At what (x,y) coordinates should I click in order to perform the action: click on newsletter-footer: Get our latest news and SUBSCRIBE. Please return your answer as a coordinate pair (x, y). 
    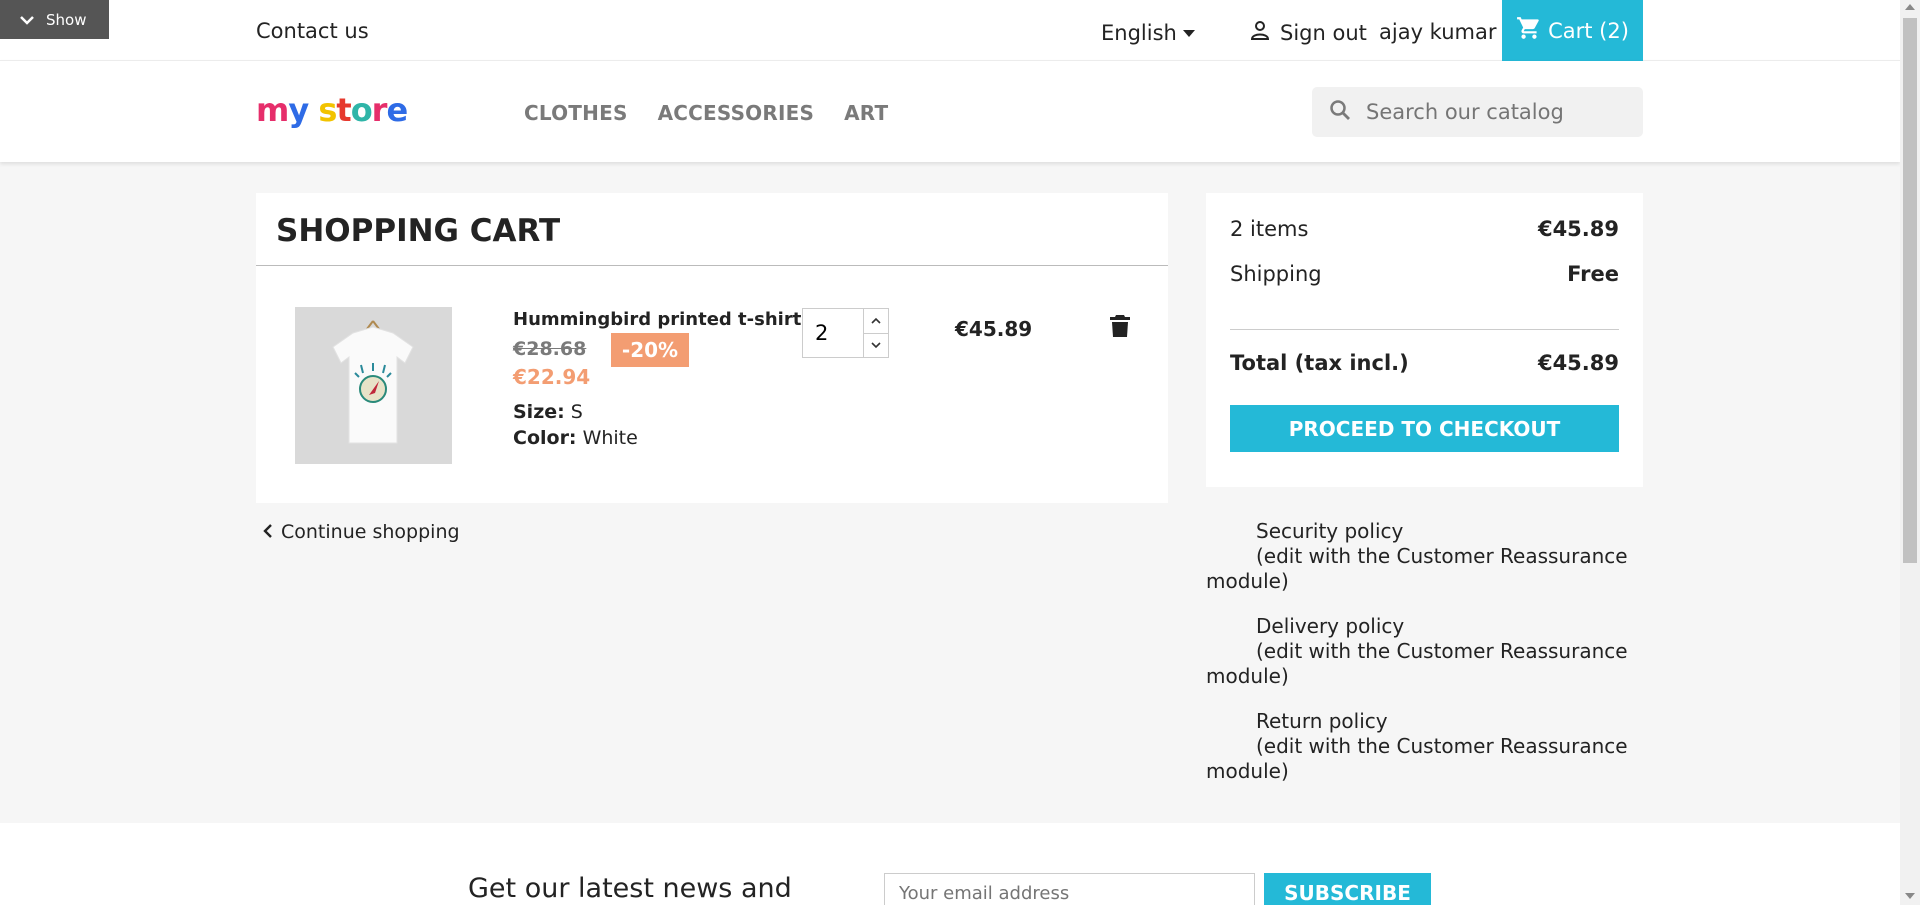
    Looking at the image, I should click on (950, 864).